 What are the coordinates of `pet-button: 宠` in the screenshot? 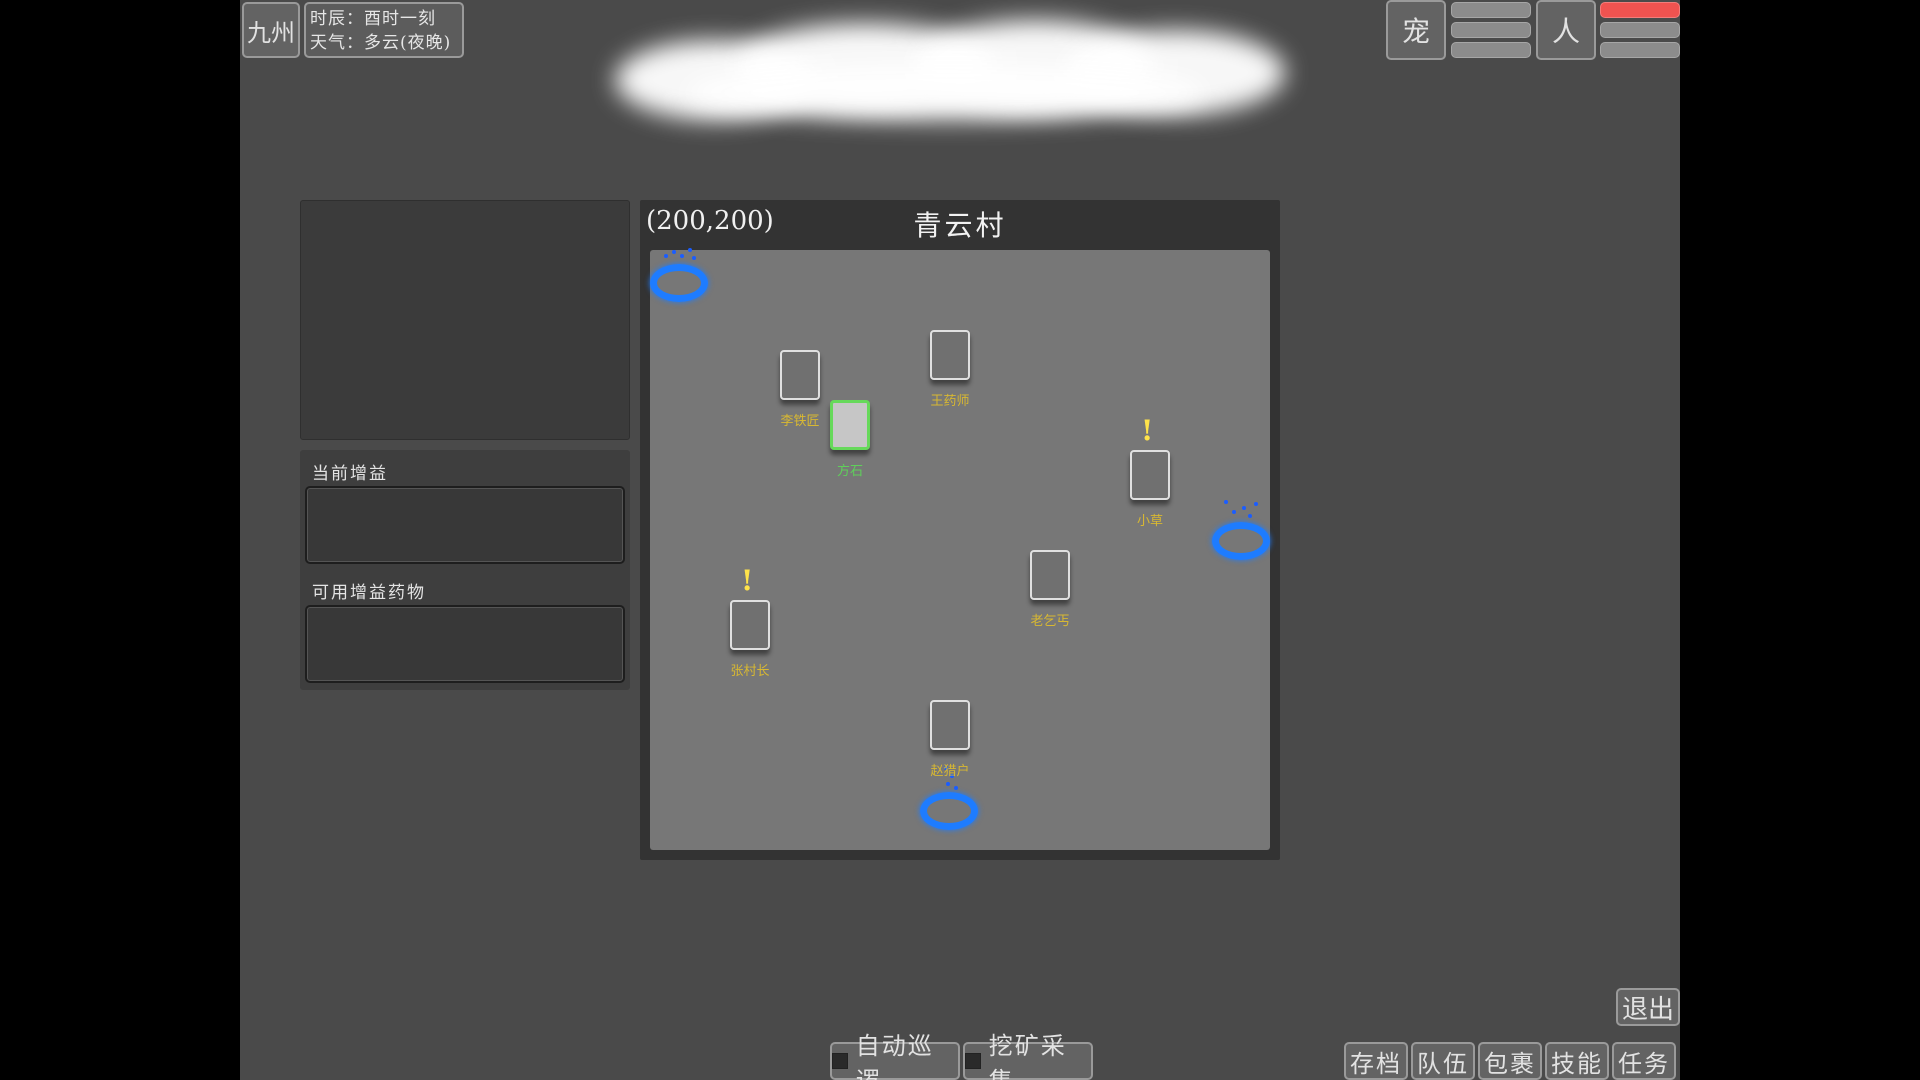 It's located at (1416, 30).